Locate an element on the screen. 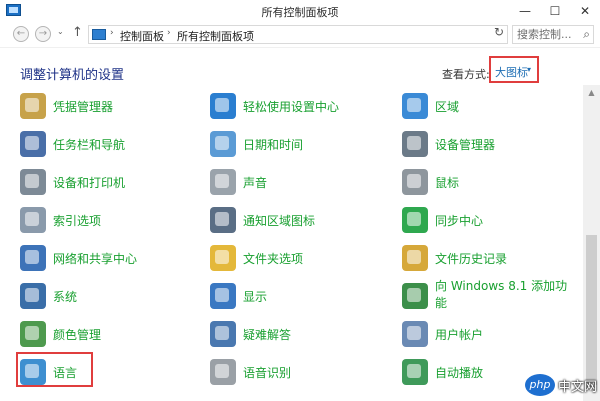 This screenshot has width=600, height=401. item-label: 系统 is located at coordinates (65, 296).